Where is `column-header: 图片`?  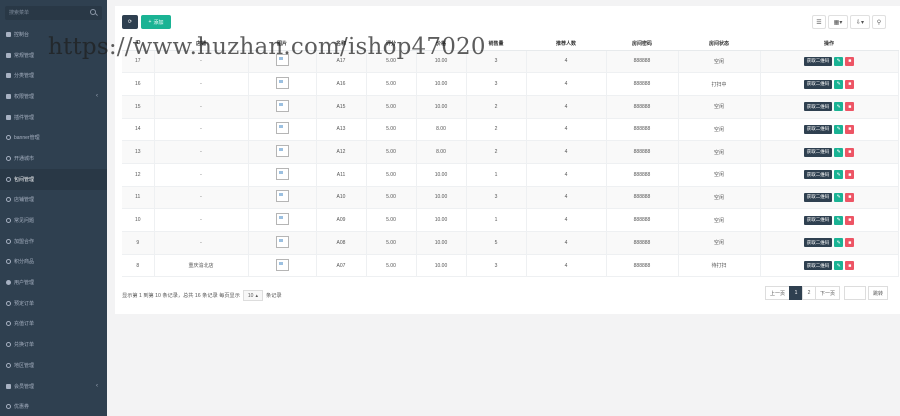 column-header: 图片 is located at coordinates (282, 44).